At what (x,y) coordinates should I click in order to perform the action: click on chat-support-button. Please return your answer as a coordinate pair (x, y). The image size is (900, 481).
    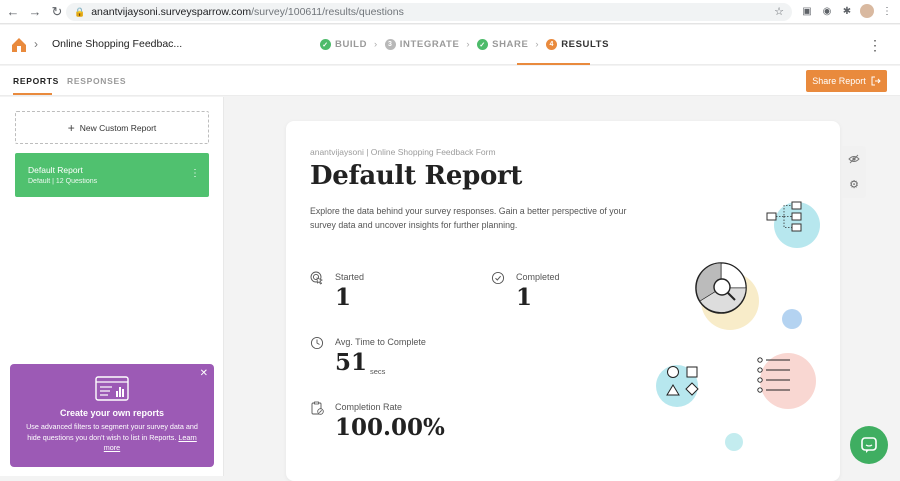
    Looking at the image, I should click on (869, 445).